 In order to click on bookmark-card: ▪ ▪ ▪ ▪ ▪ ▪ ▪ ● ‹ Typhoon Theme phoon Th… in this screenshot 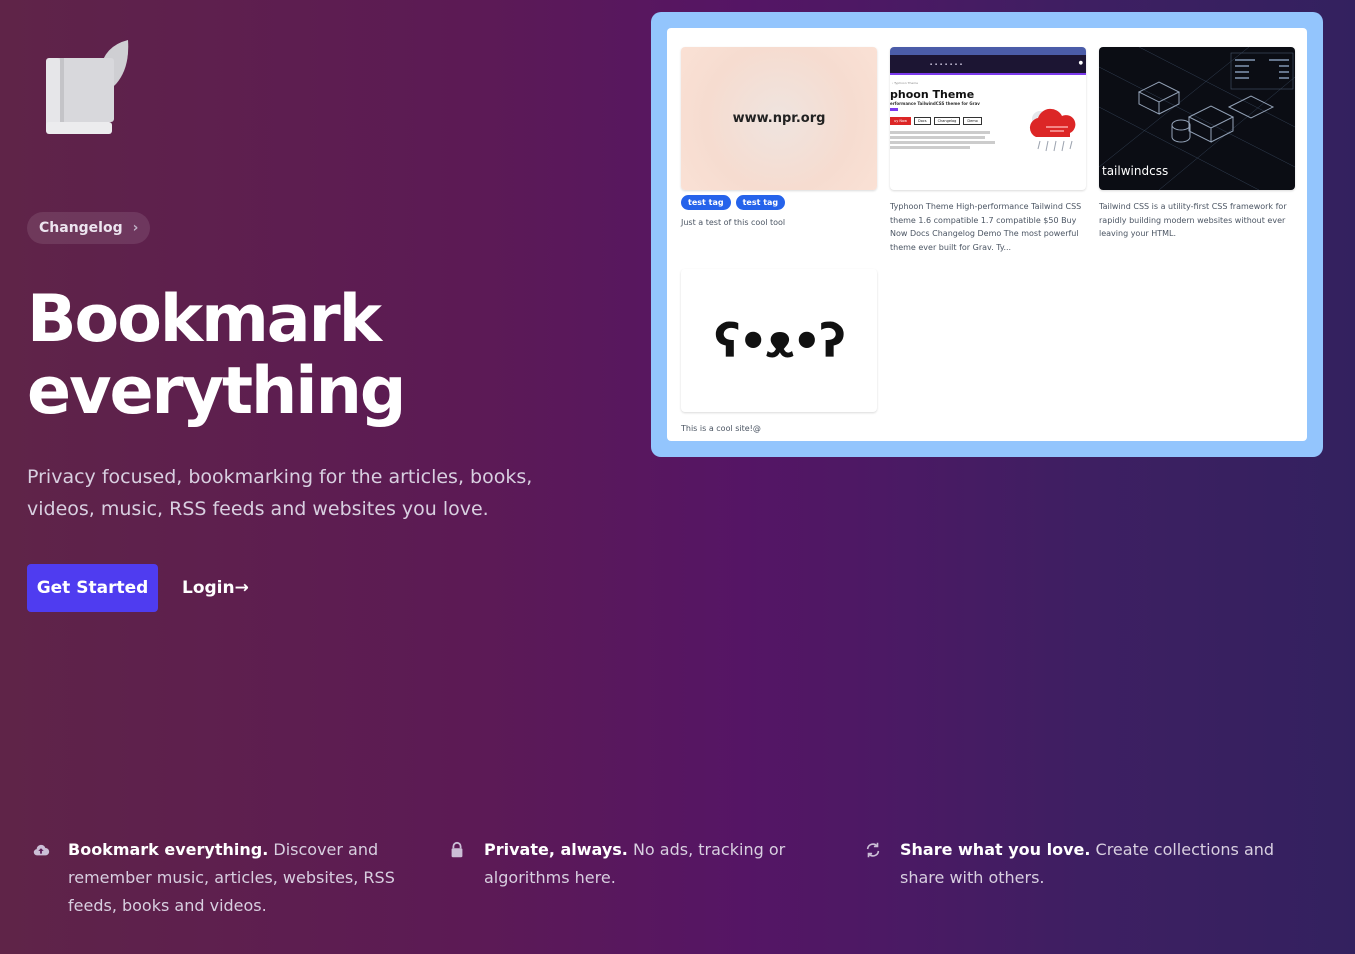, I will do `click(988, 150)`.